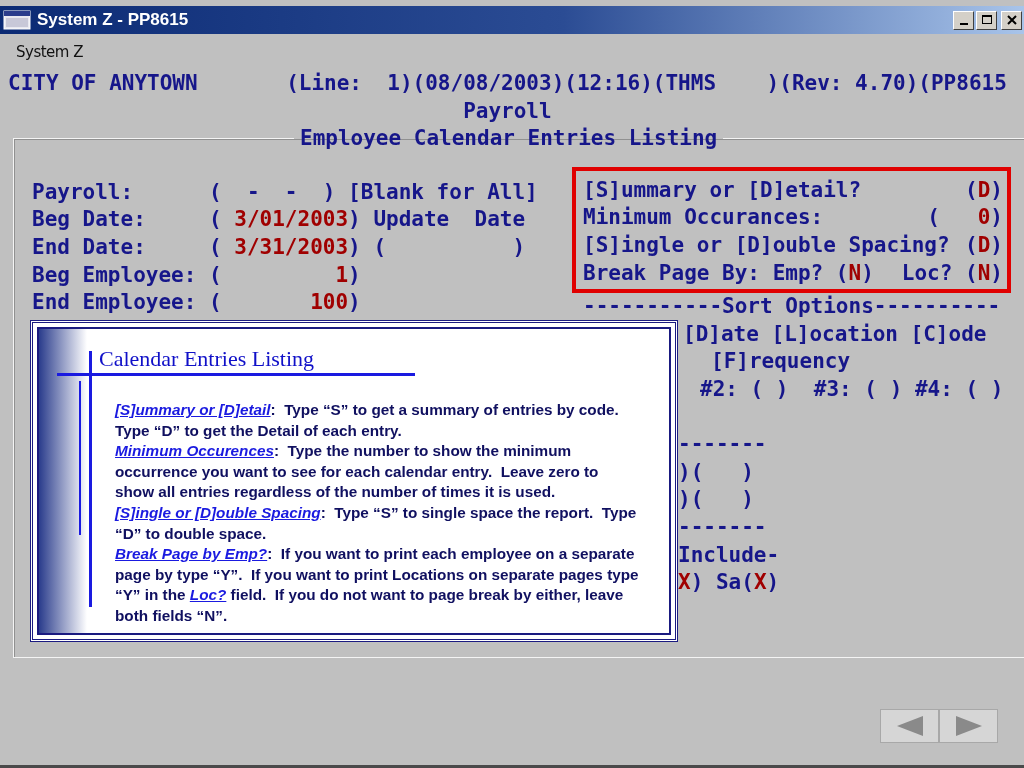  What do you see at coordinates (285, 220) in the screenshot?
I see `input-field: ( 3/01/2003)` at bounding box center [285, 220].